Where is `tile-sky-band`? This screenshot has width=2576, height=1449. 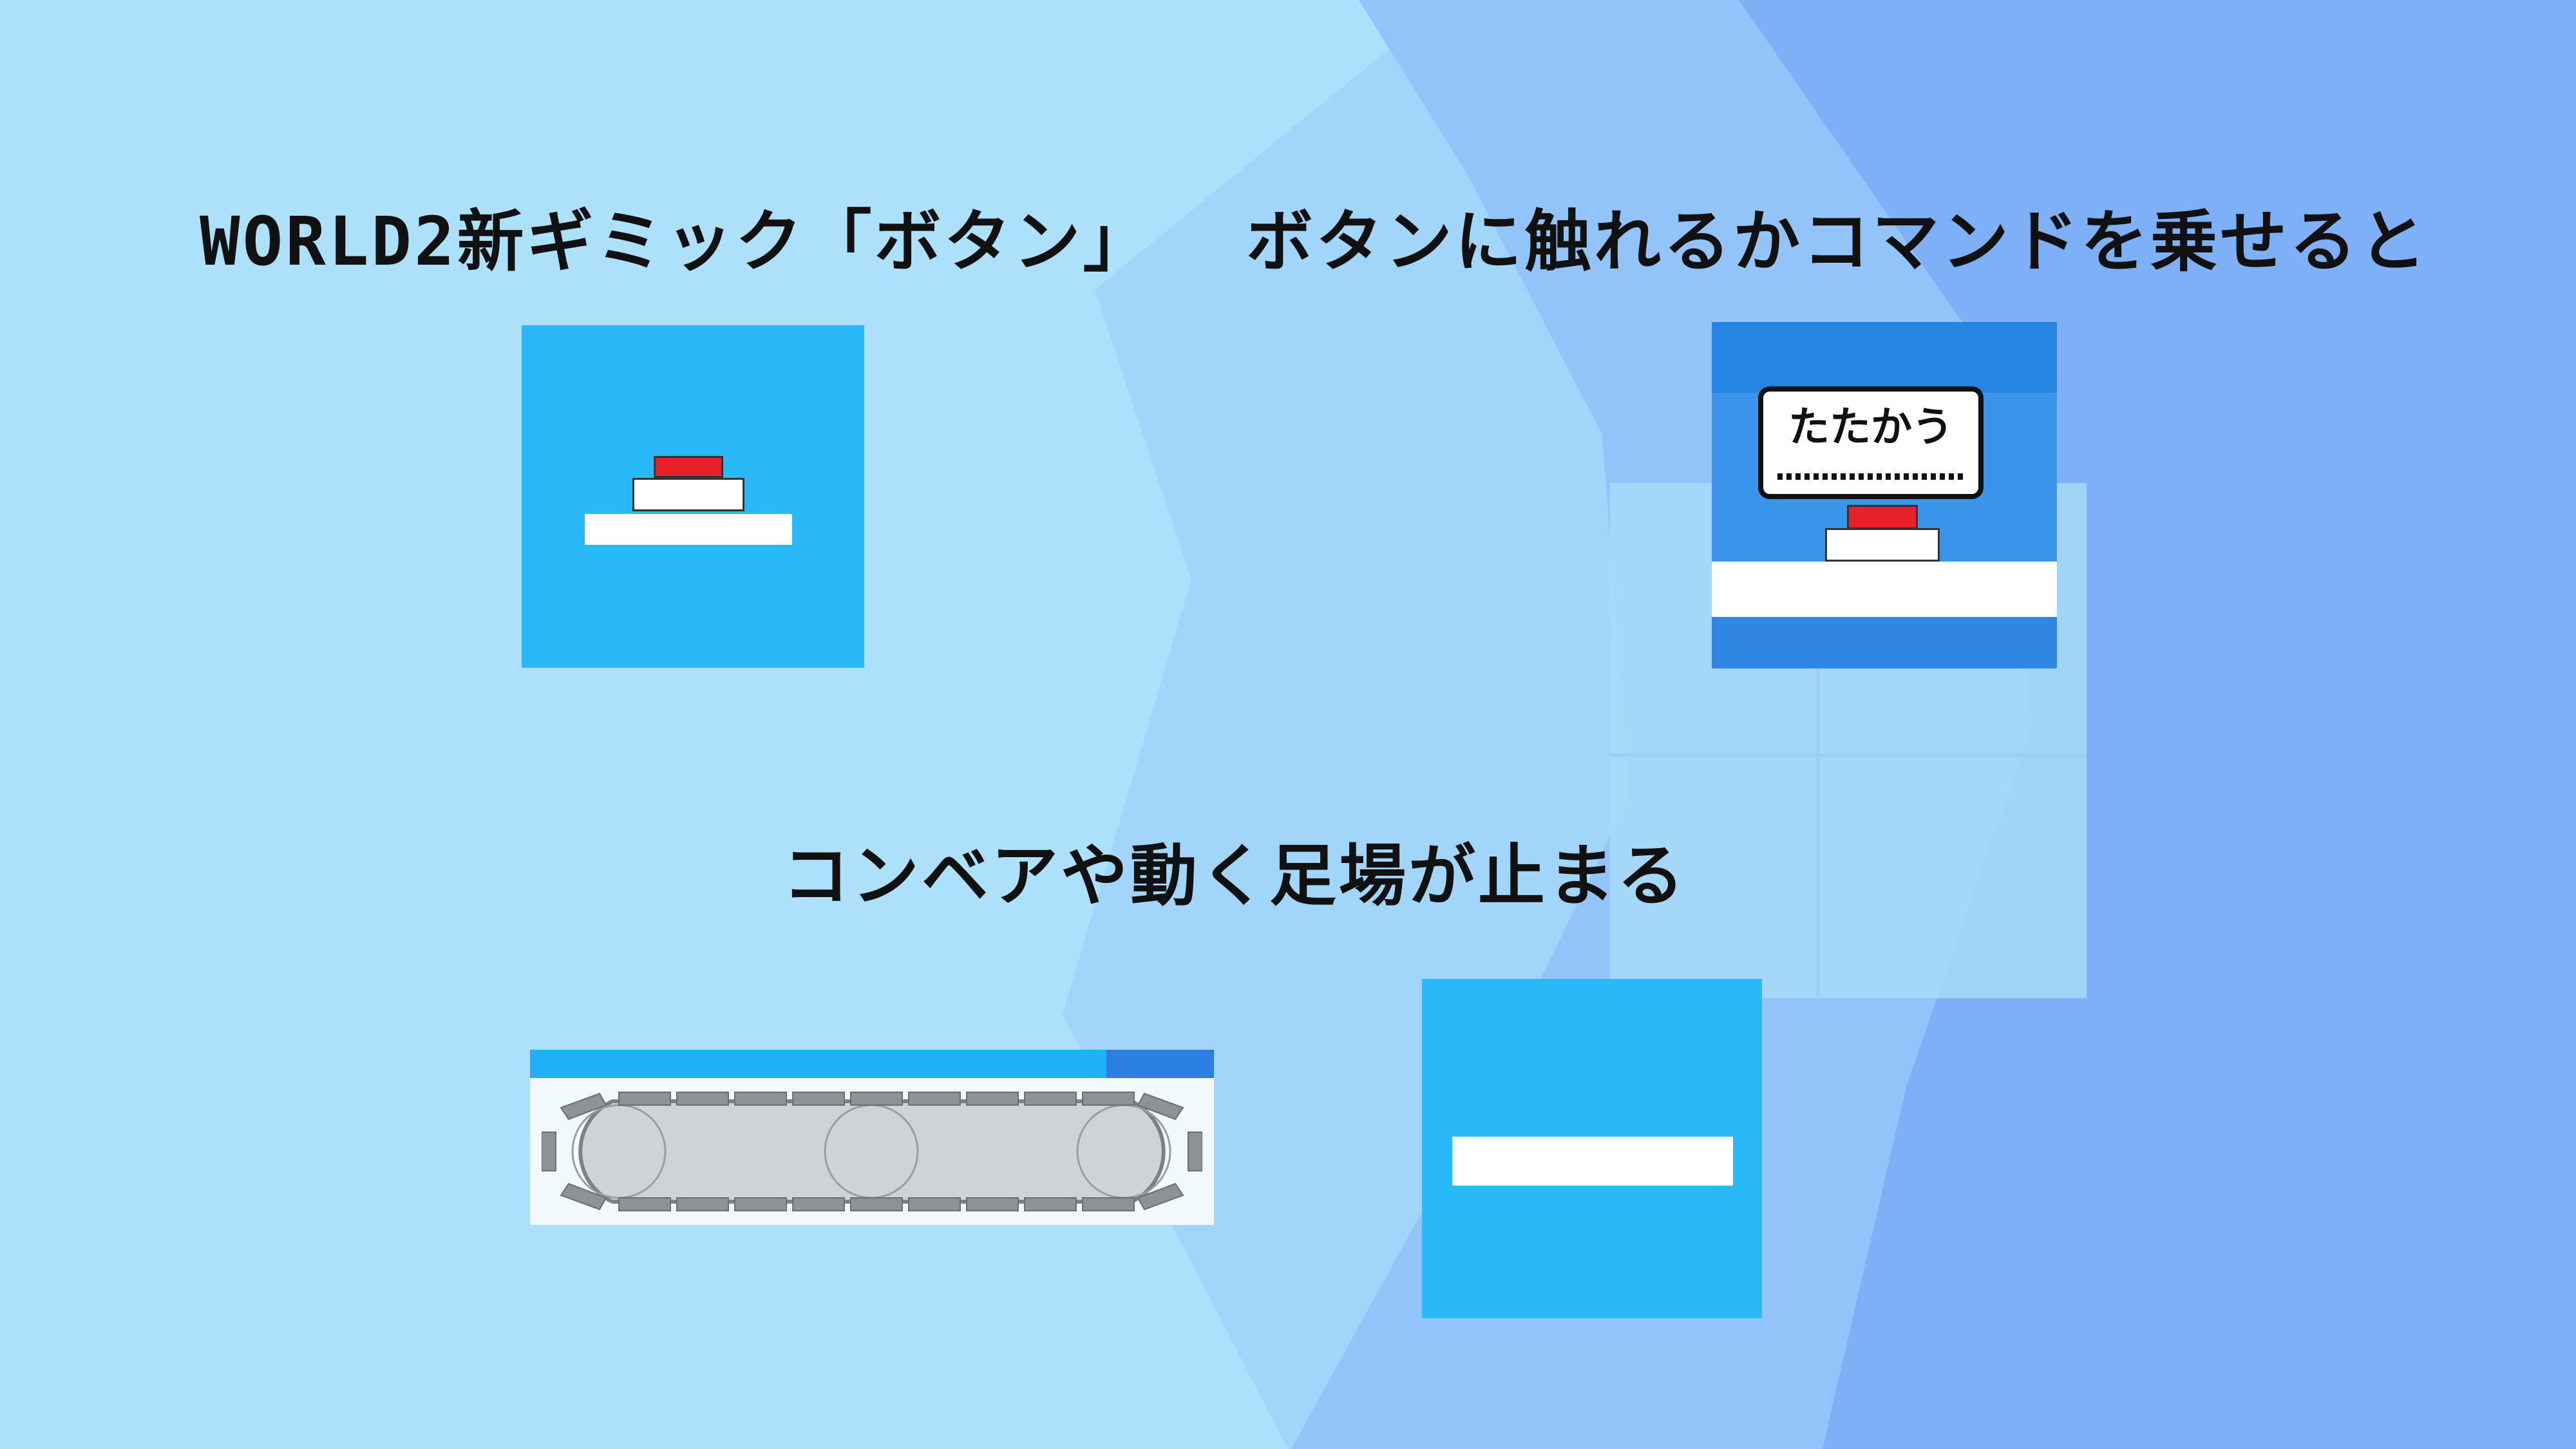 tile-sky-band is located at coordinates (1884, 357).